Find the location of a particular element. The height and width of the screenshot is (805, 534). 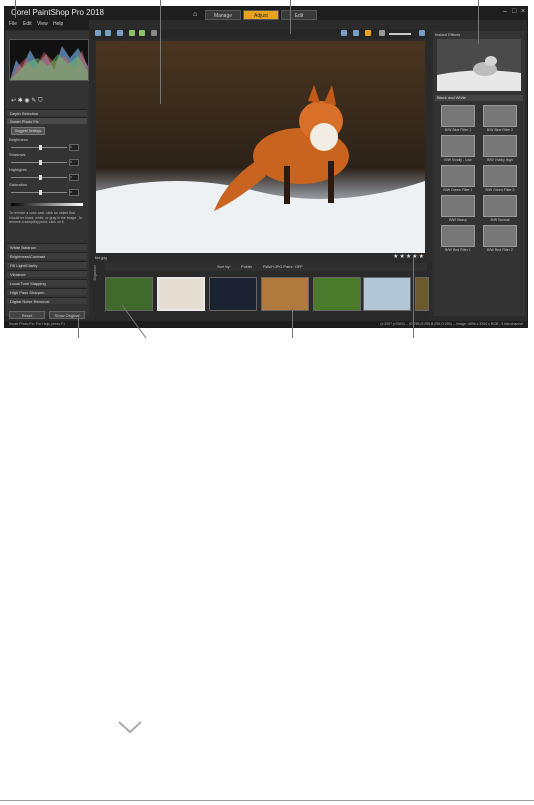

chevron-down-icon is located at coordinates (130, 727).